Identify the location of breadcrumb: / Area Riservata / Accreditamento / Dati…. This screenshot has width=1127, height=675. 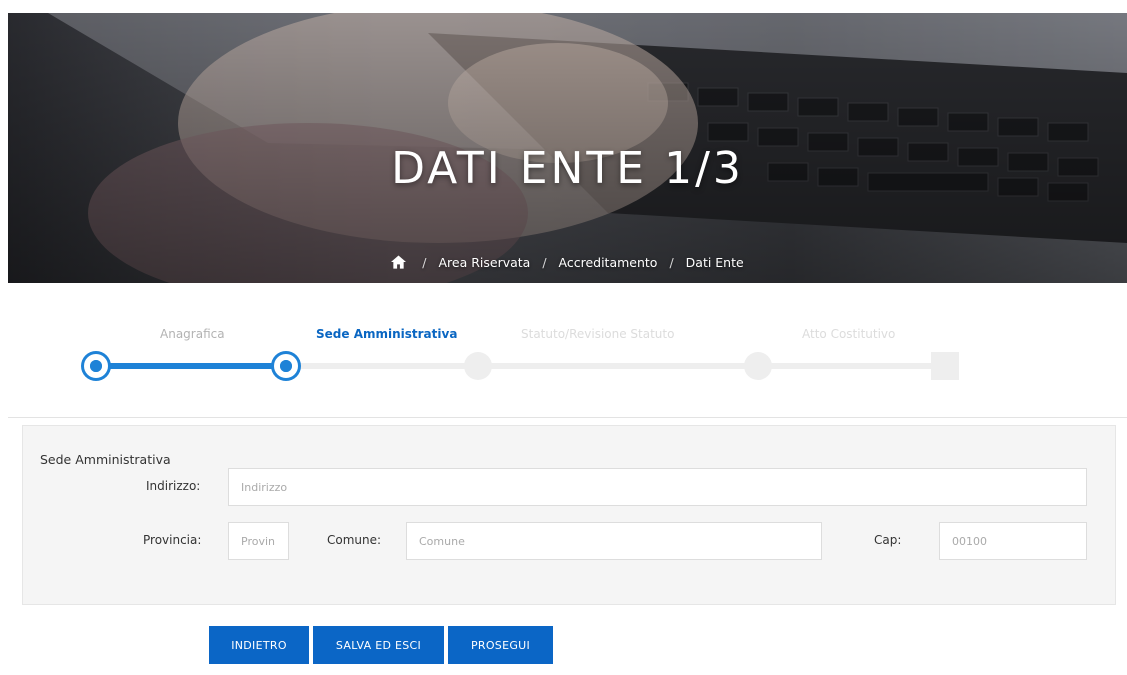
(567, 262).